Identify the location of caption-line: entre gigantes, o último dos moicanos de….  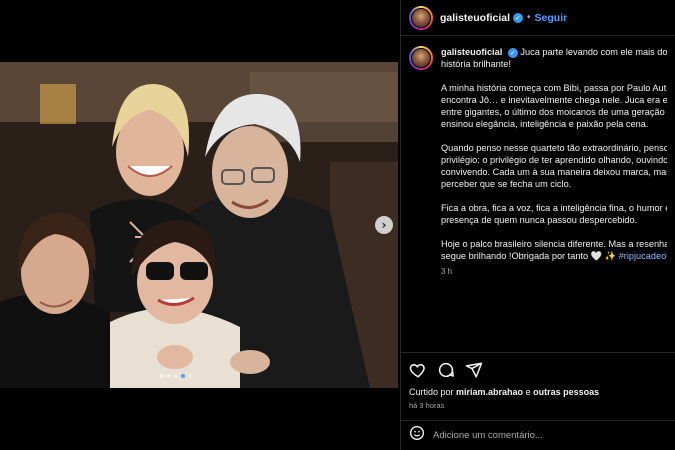
(554, 112).